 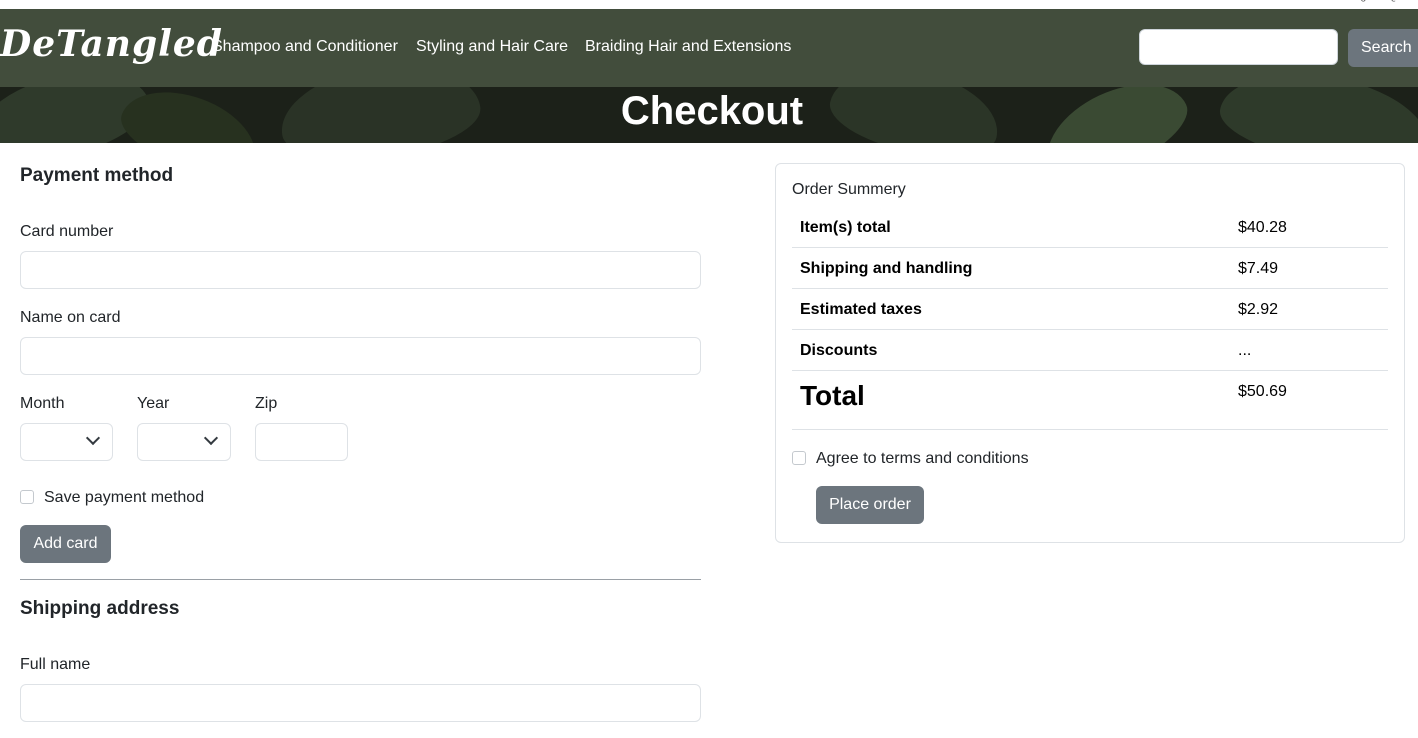 I want to click on search-input, so click(x=1238, y=47).